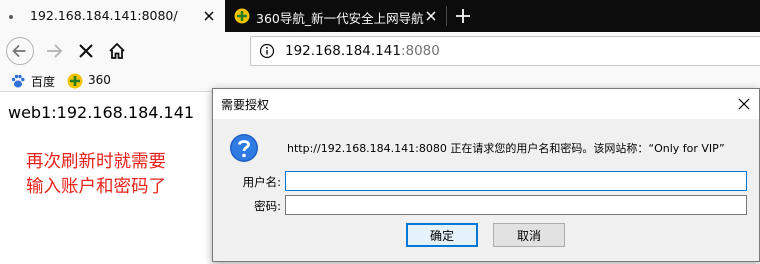 Image resolution: width=760 pixels, height=264 pixels. What do you see at coordinates (18, 81) in the screenshot?
I see `paw-icon` at bounding box center [18, 81].